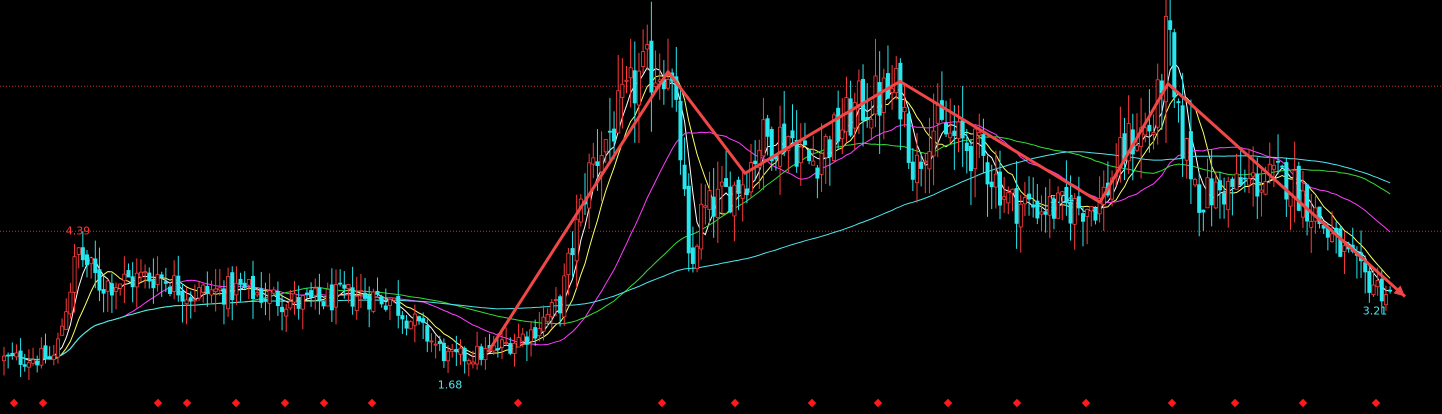  Describe the element at coordinates (1062, 199) in the screenshot. I see `price-label-2: 5.04` at that location.